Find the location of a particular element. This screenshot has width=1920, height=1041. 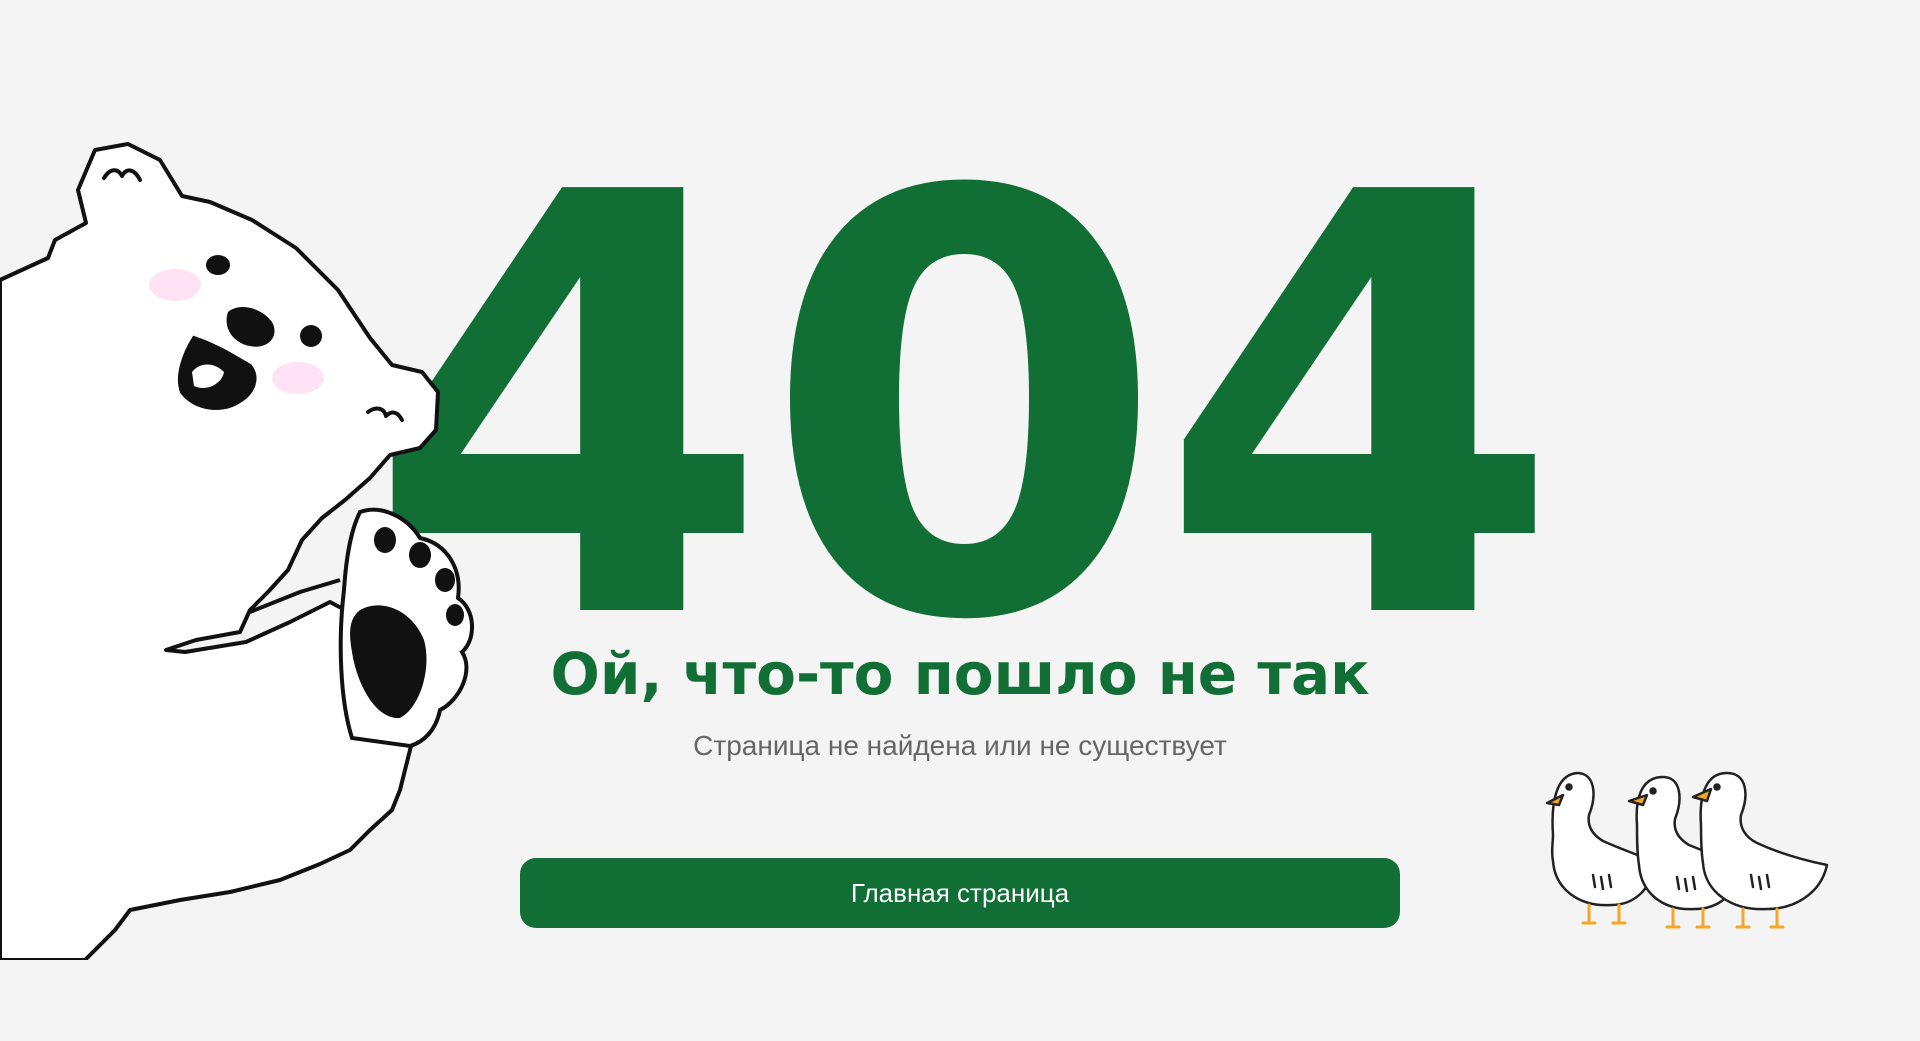

bear-eye-left is located at coordinates (218, 265).